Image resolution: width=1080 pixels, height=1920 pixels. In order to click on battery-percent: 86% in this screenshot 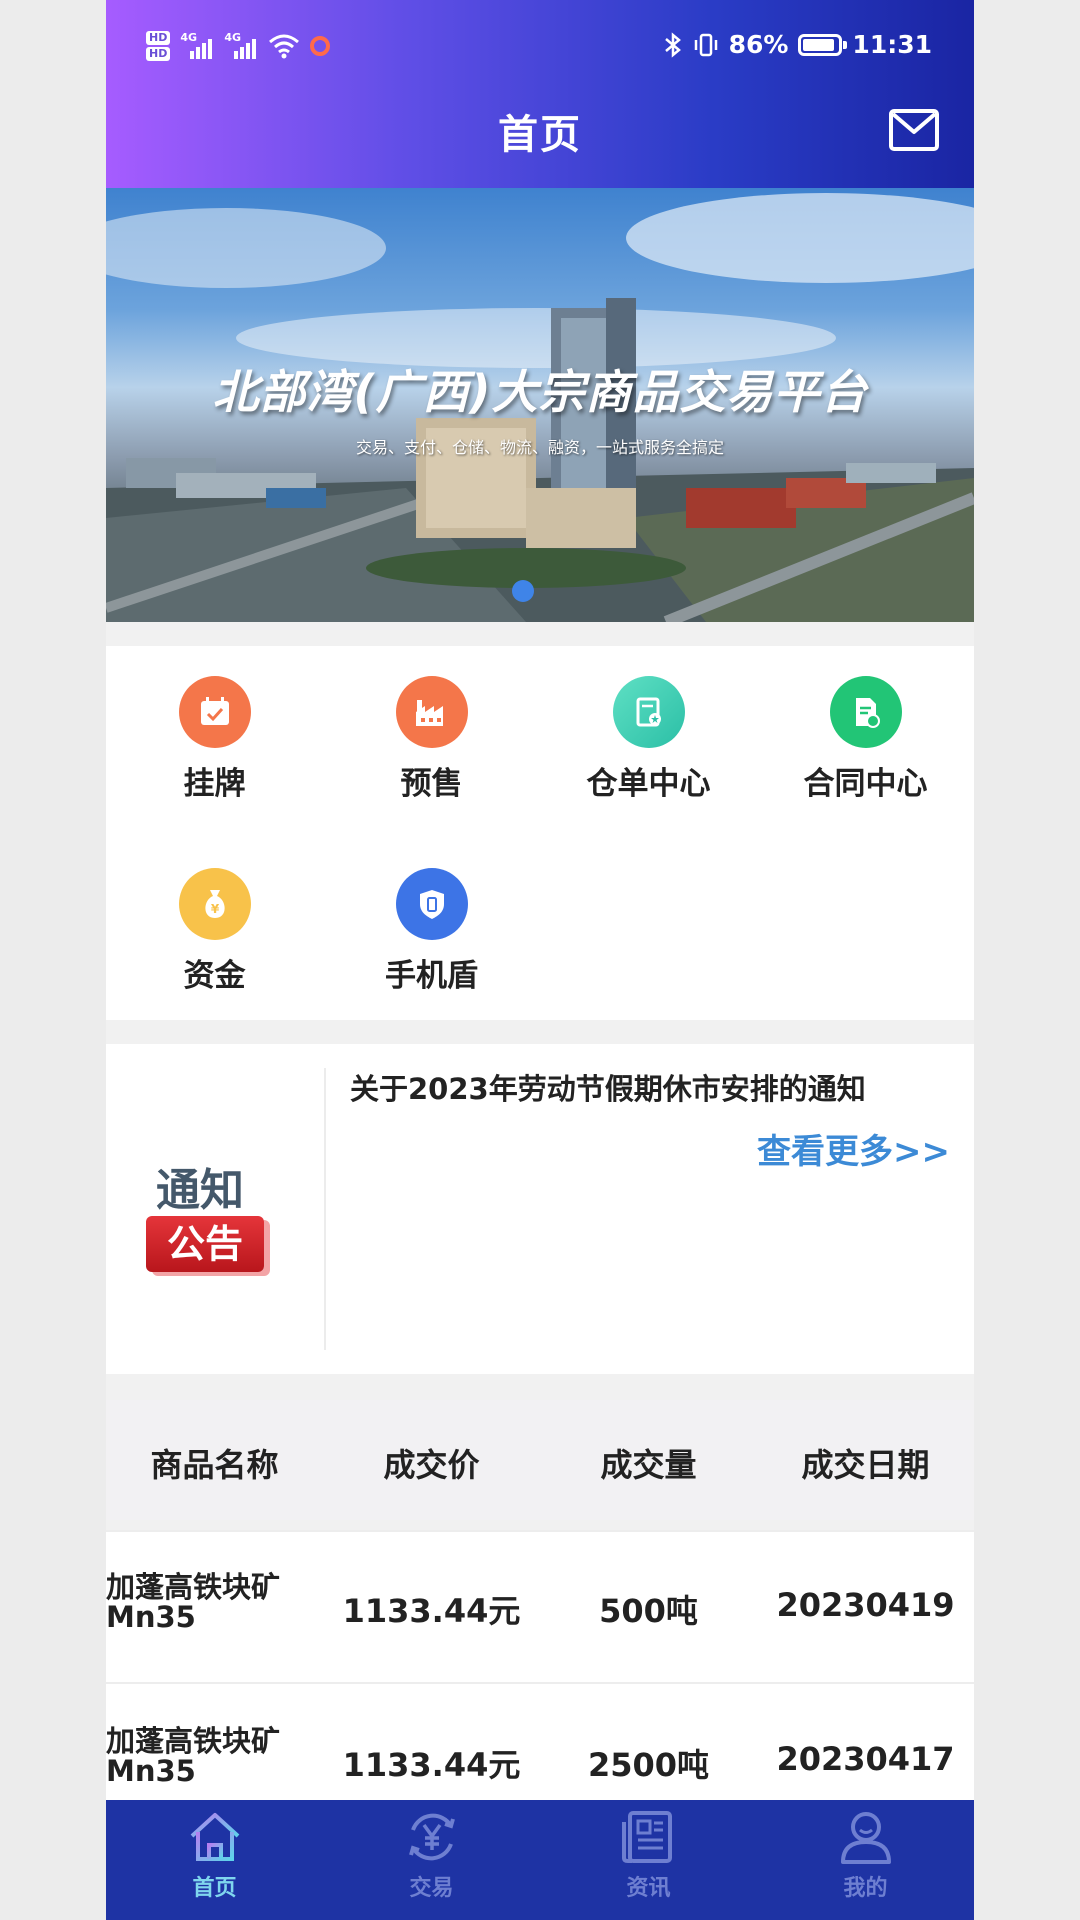, I will do `click(758, 44)`.